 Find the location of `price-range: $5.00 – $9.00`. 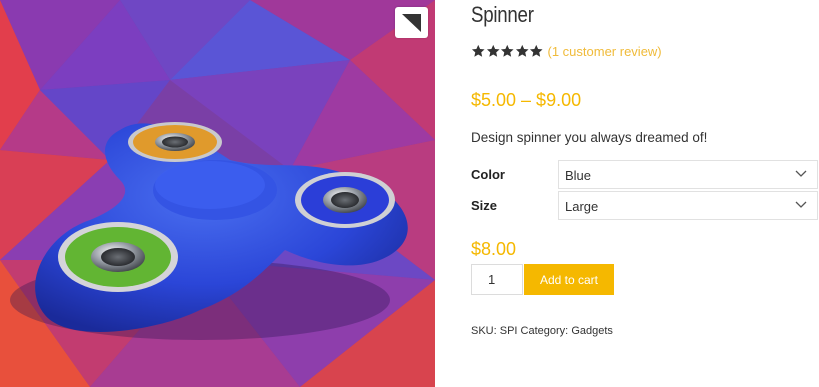

price-range: $5.00 – $9.00 is located at coordinates (526, 100).